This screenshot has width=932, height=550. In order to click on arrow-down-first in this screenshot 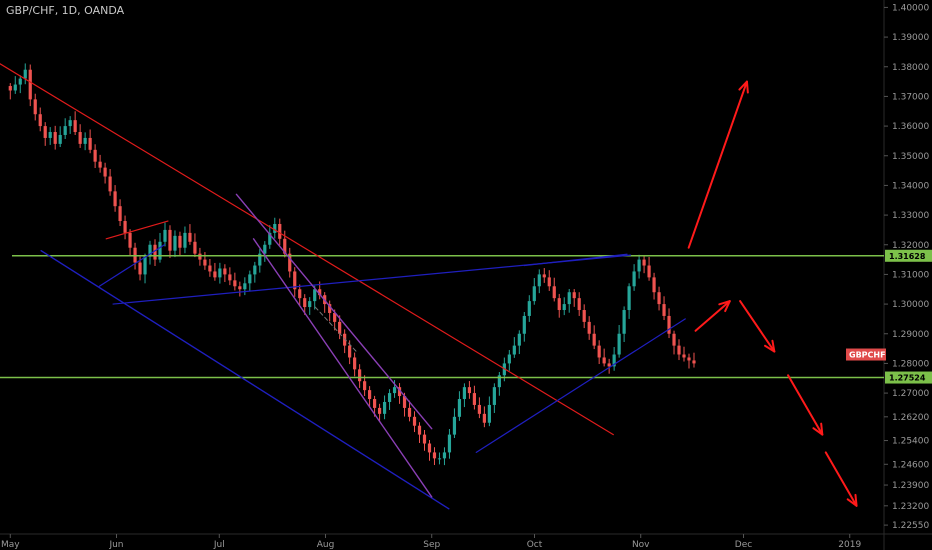, I will do `click(757, 326)`.